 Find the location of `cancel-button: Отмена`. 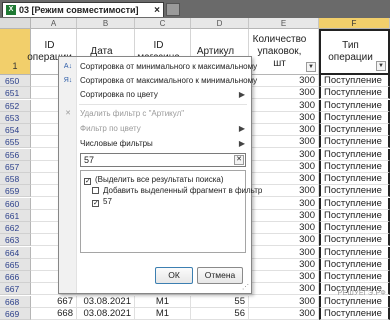

cancel-button: Отмена is located at coordinates (220, 275).